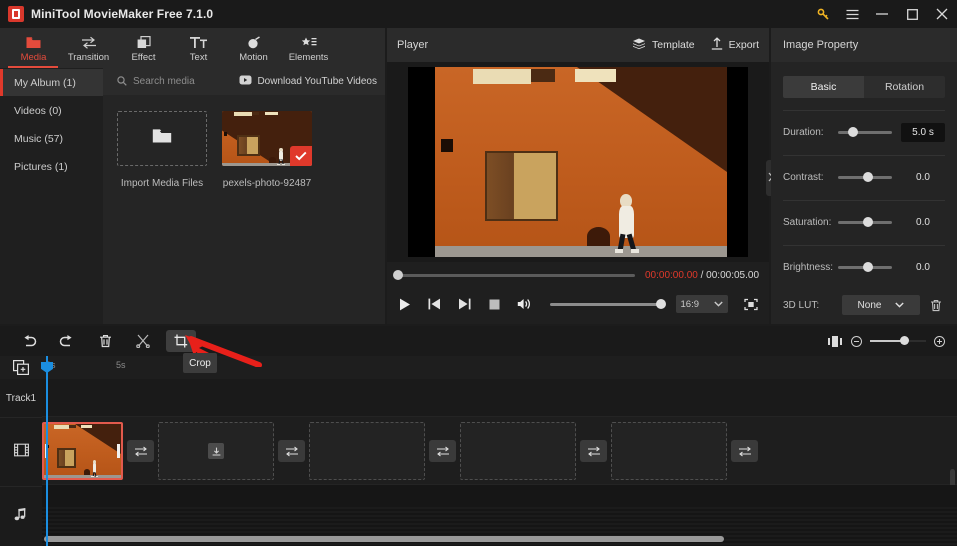 The width and height of the screenshot is (957, 546). Describe the element at coordinates (494, 304) in the screenshot. I see `stop-button` at that location.